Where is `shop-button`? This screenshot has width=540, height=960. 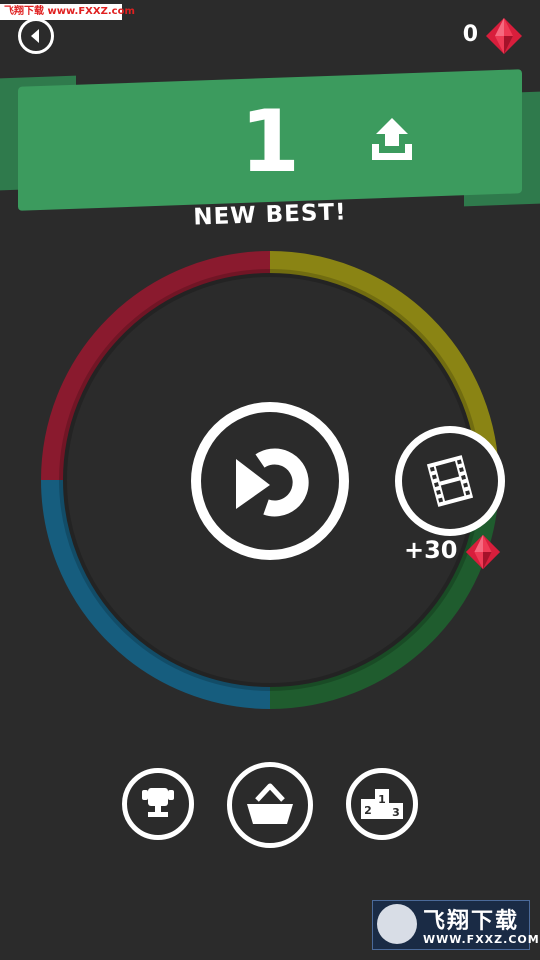 shop-button is located at coordinates (270, 805).